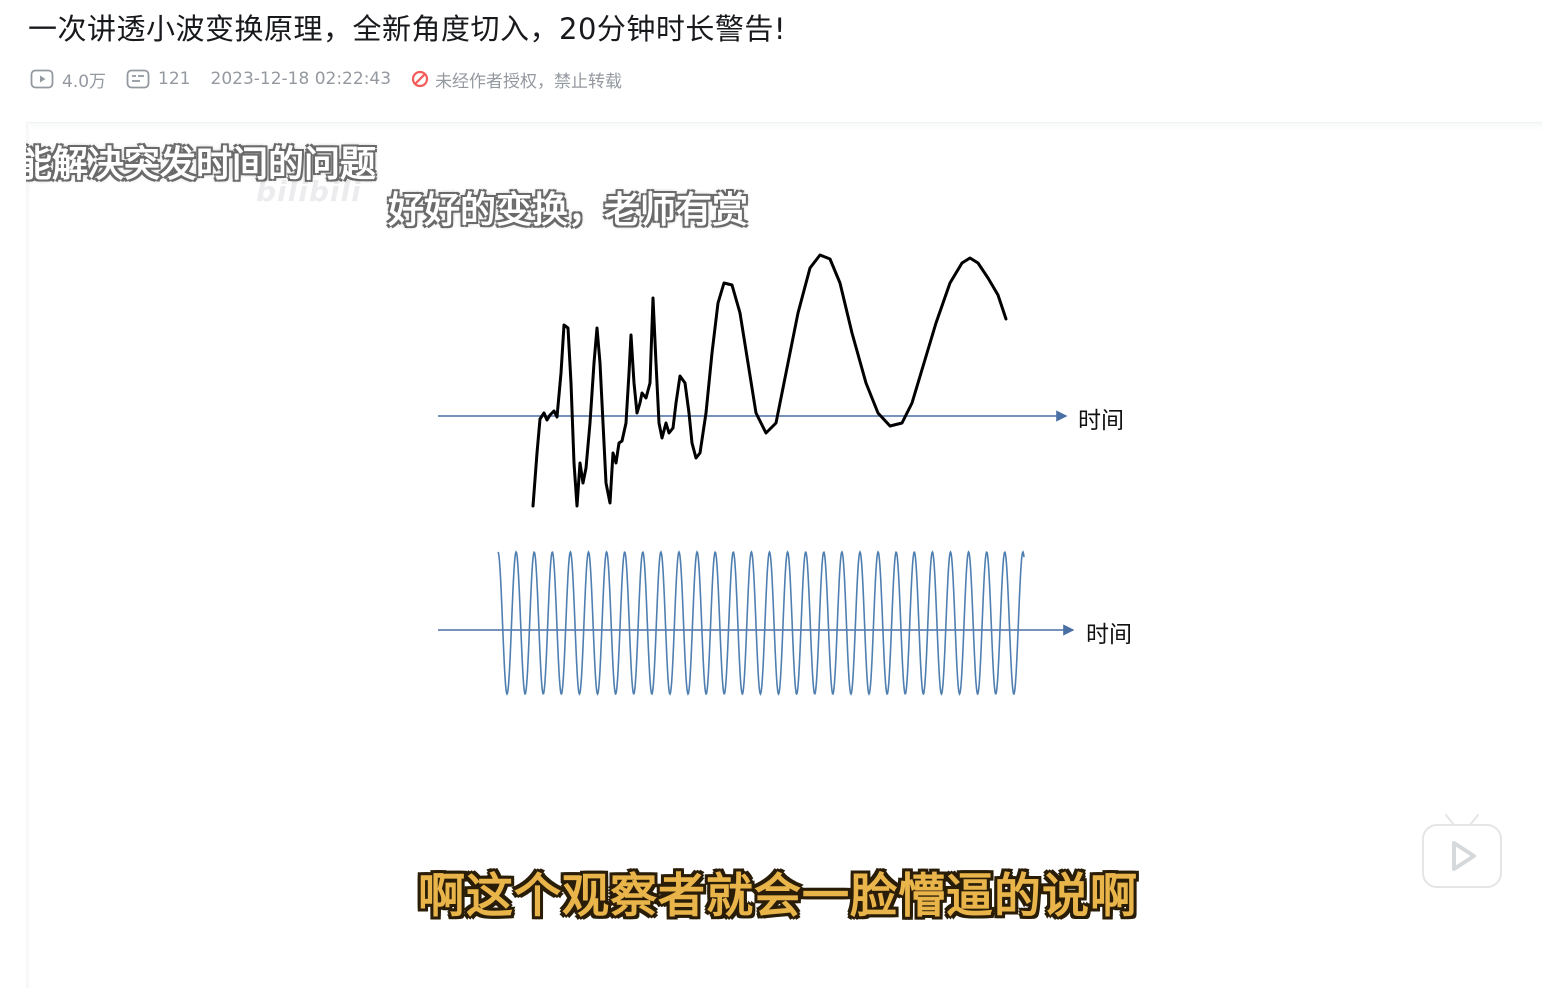  What do you see at coordinates (138, 79) in the screenshot?
I see `danmaku-icon` at bounding box center [138, 79].